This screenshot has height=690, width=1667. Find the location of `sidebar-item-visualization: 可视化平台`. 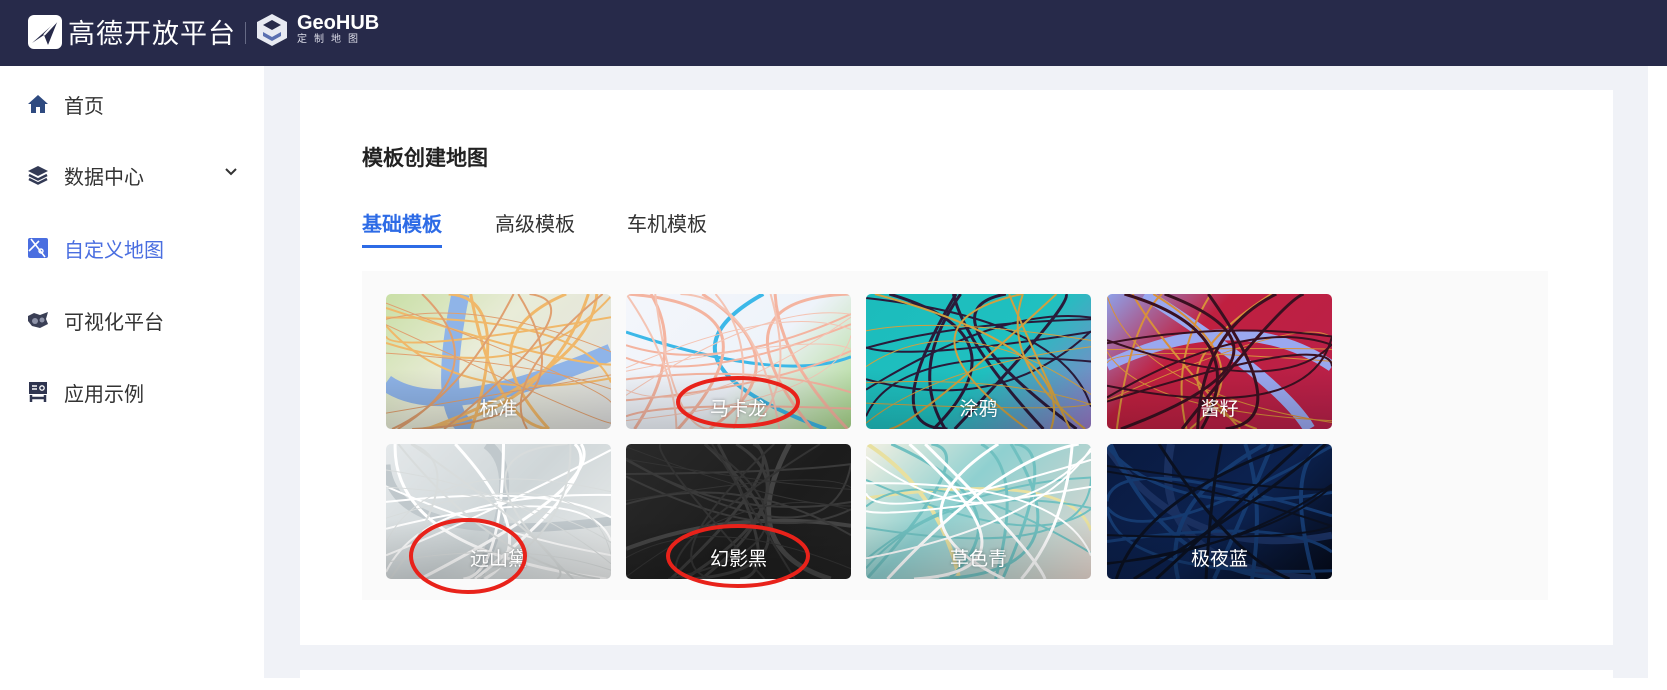

sidebar-item-visualization: 可视化平台 is located at coordinates (132, 320).